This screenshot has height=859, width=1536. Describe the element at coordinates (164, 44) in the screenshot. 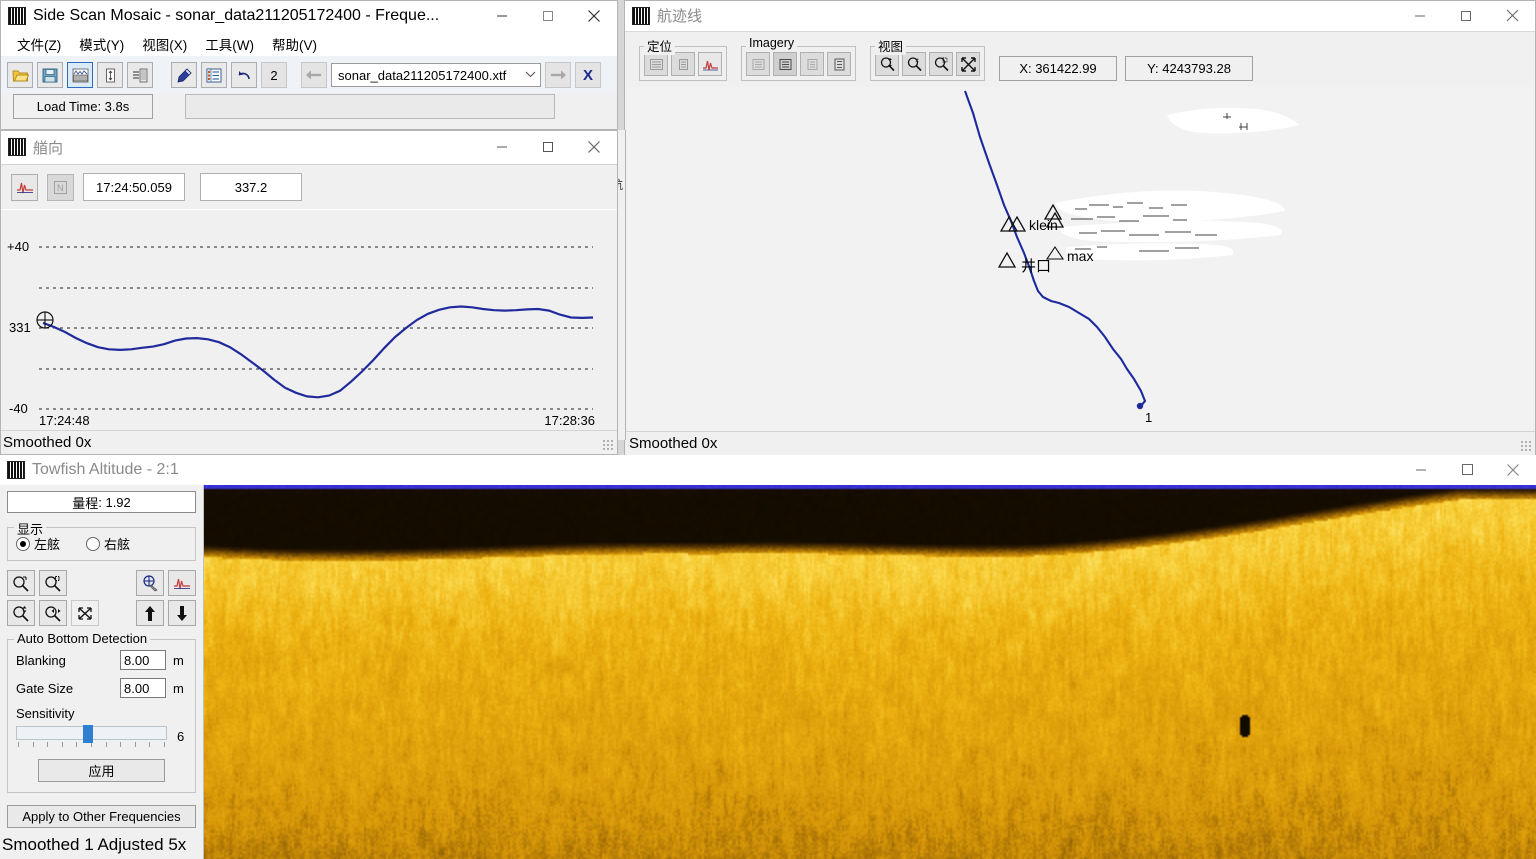

I see `menu-view: 视图(X)` at that location.